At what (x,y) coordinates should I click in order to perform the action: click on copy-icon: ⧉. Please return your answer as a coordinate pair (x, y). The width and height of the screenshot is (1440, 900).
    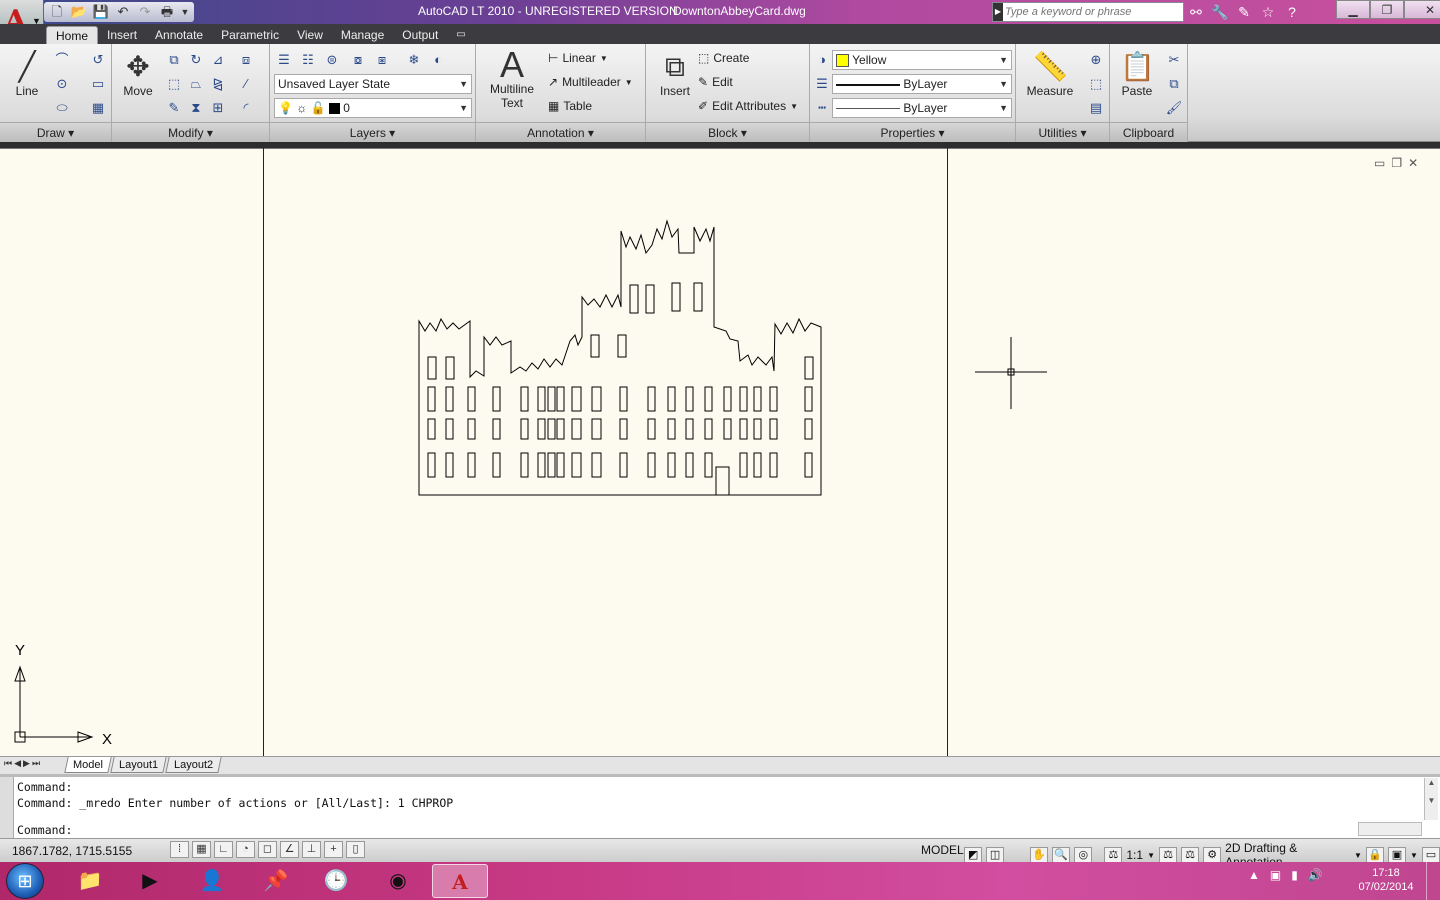
    Looking at the image, I should click on (174, 60).